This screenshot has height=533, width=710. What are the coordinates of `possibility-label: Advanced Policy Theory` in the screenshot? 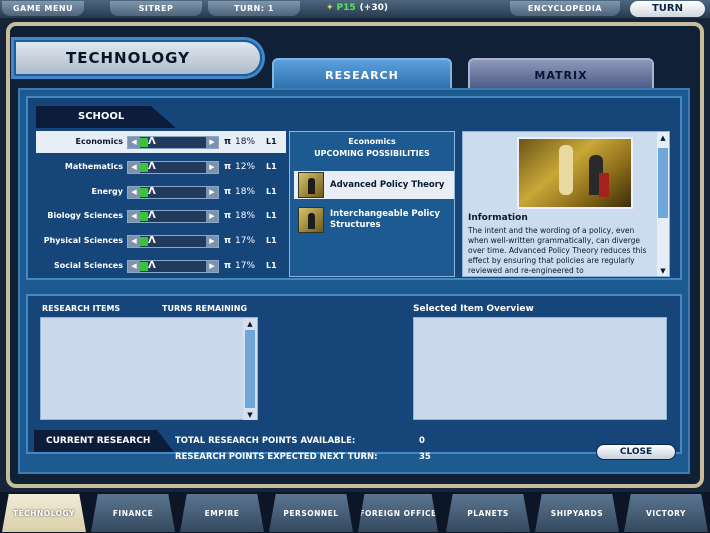 It's located at (387, 184).